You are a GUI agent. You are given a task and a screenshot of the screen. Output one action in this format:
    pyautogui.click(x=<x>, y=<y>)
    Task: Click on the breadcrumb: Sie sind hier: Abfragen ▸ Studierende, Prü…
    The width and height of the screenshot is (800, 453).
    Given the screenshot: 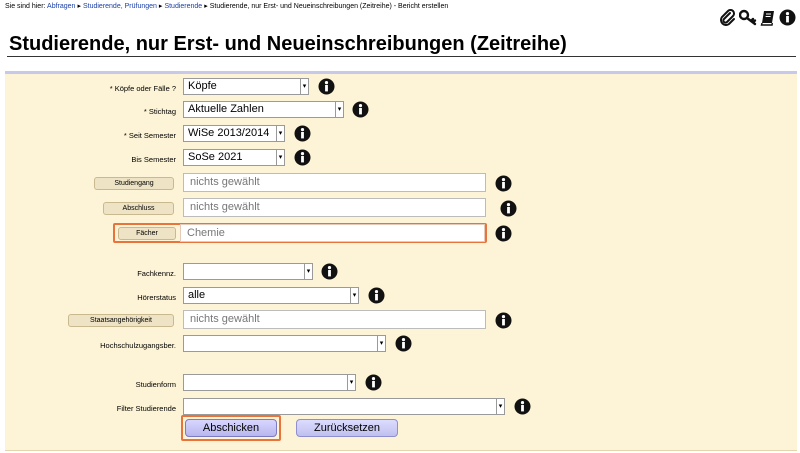 What is the action you would take?
    pyautogui.click(x=226, y=6)
    